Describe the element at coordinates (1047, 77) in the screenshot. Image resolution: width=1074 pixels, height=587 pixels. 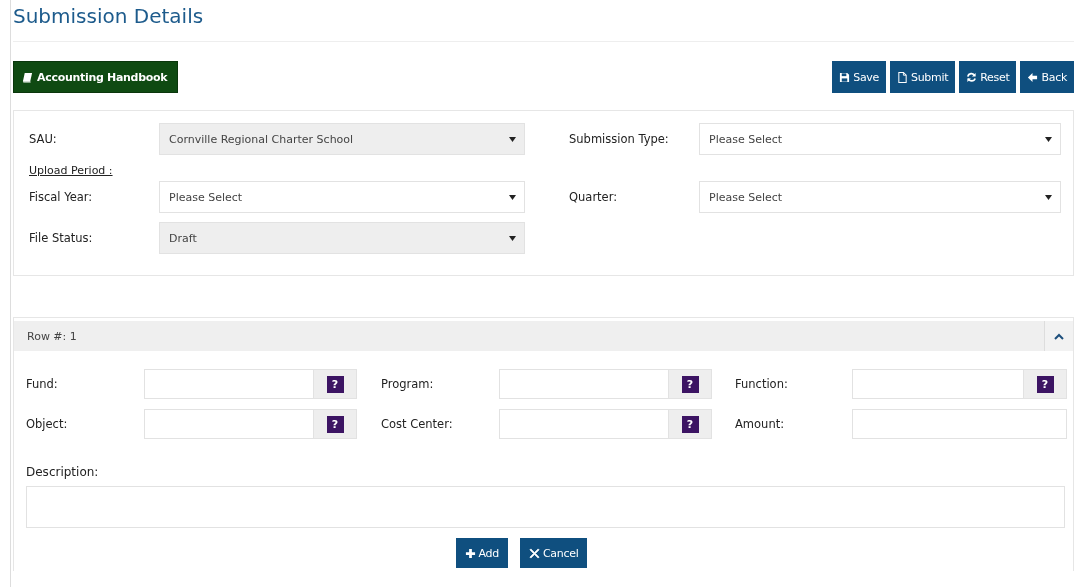
I see `back-button: Back` at that location.